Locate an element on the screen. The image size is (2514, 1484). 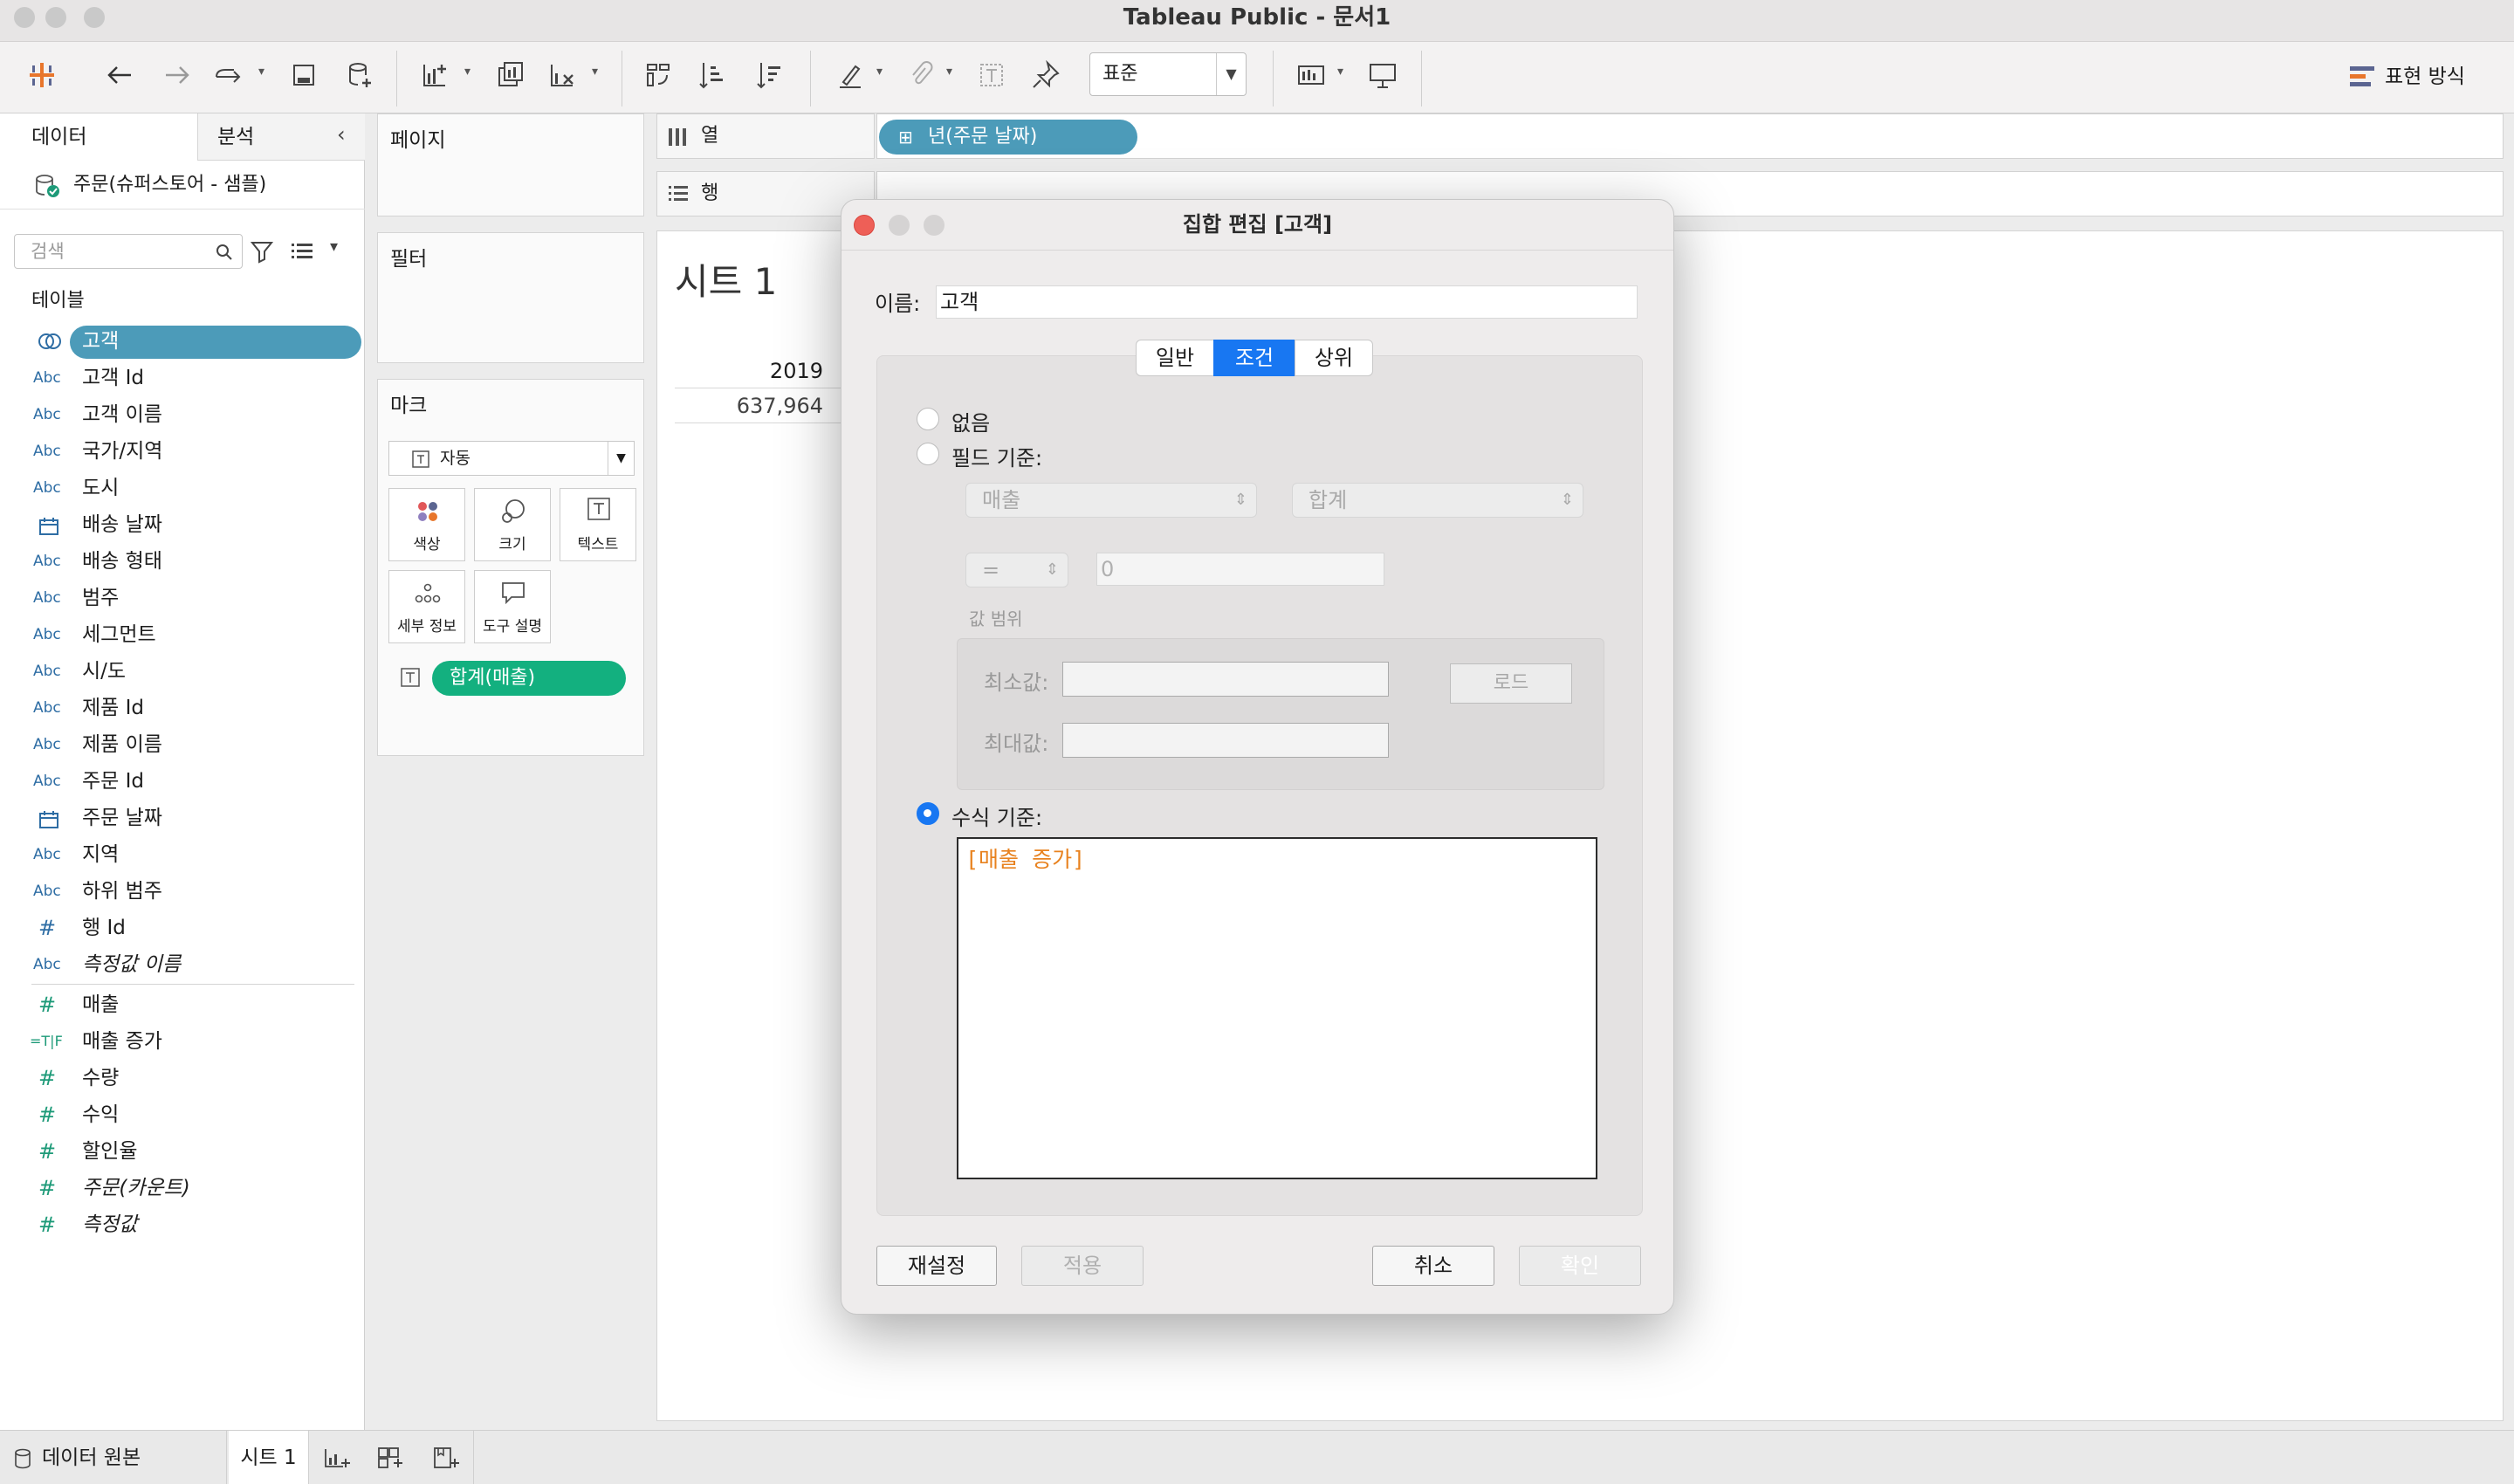
tableau-logo-icon is located at coordinates (42, 75).